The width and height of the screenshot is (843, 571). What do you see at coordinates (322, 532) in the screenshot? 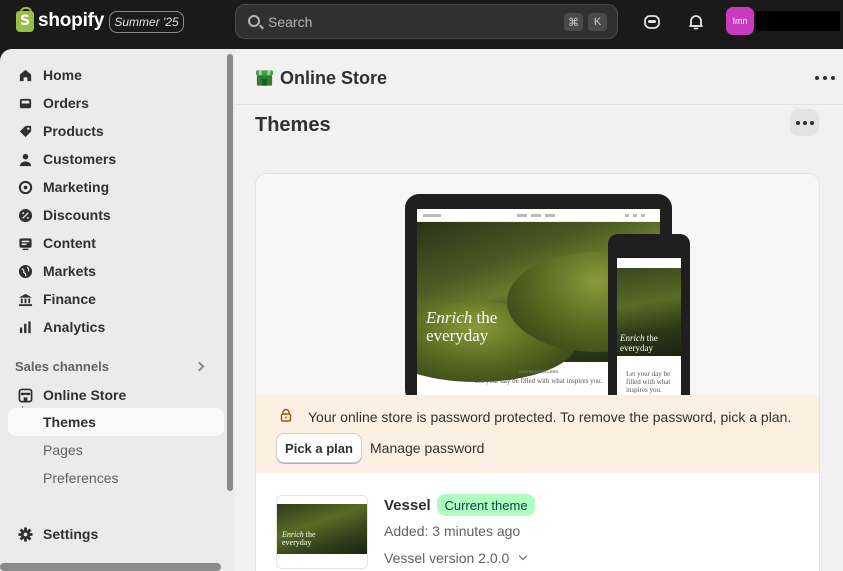
I see `theme-thumbnail: Enrich the everyday` at bounding box center [322, 532].